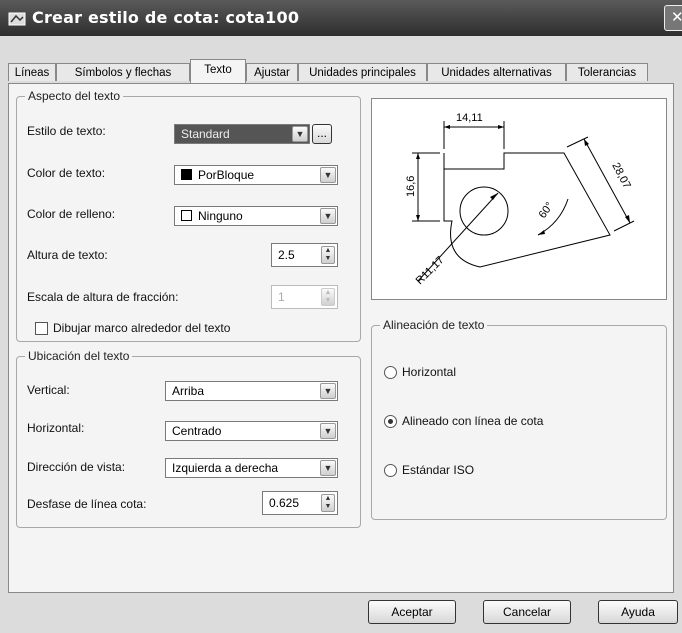 This screenshot has width=682, height=633. Describe the element at coordinates (304, 297) in the screenshot. I see `escala-fraccion-stepper: 1 ▲ ▼` at that location.